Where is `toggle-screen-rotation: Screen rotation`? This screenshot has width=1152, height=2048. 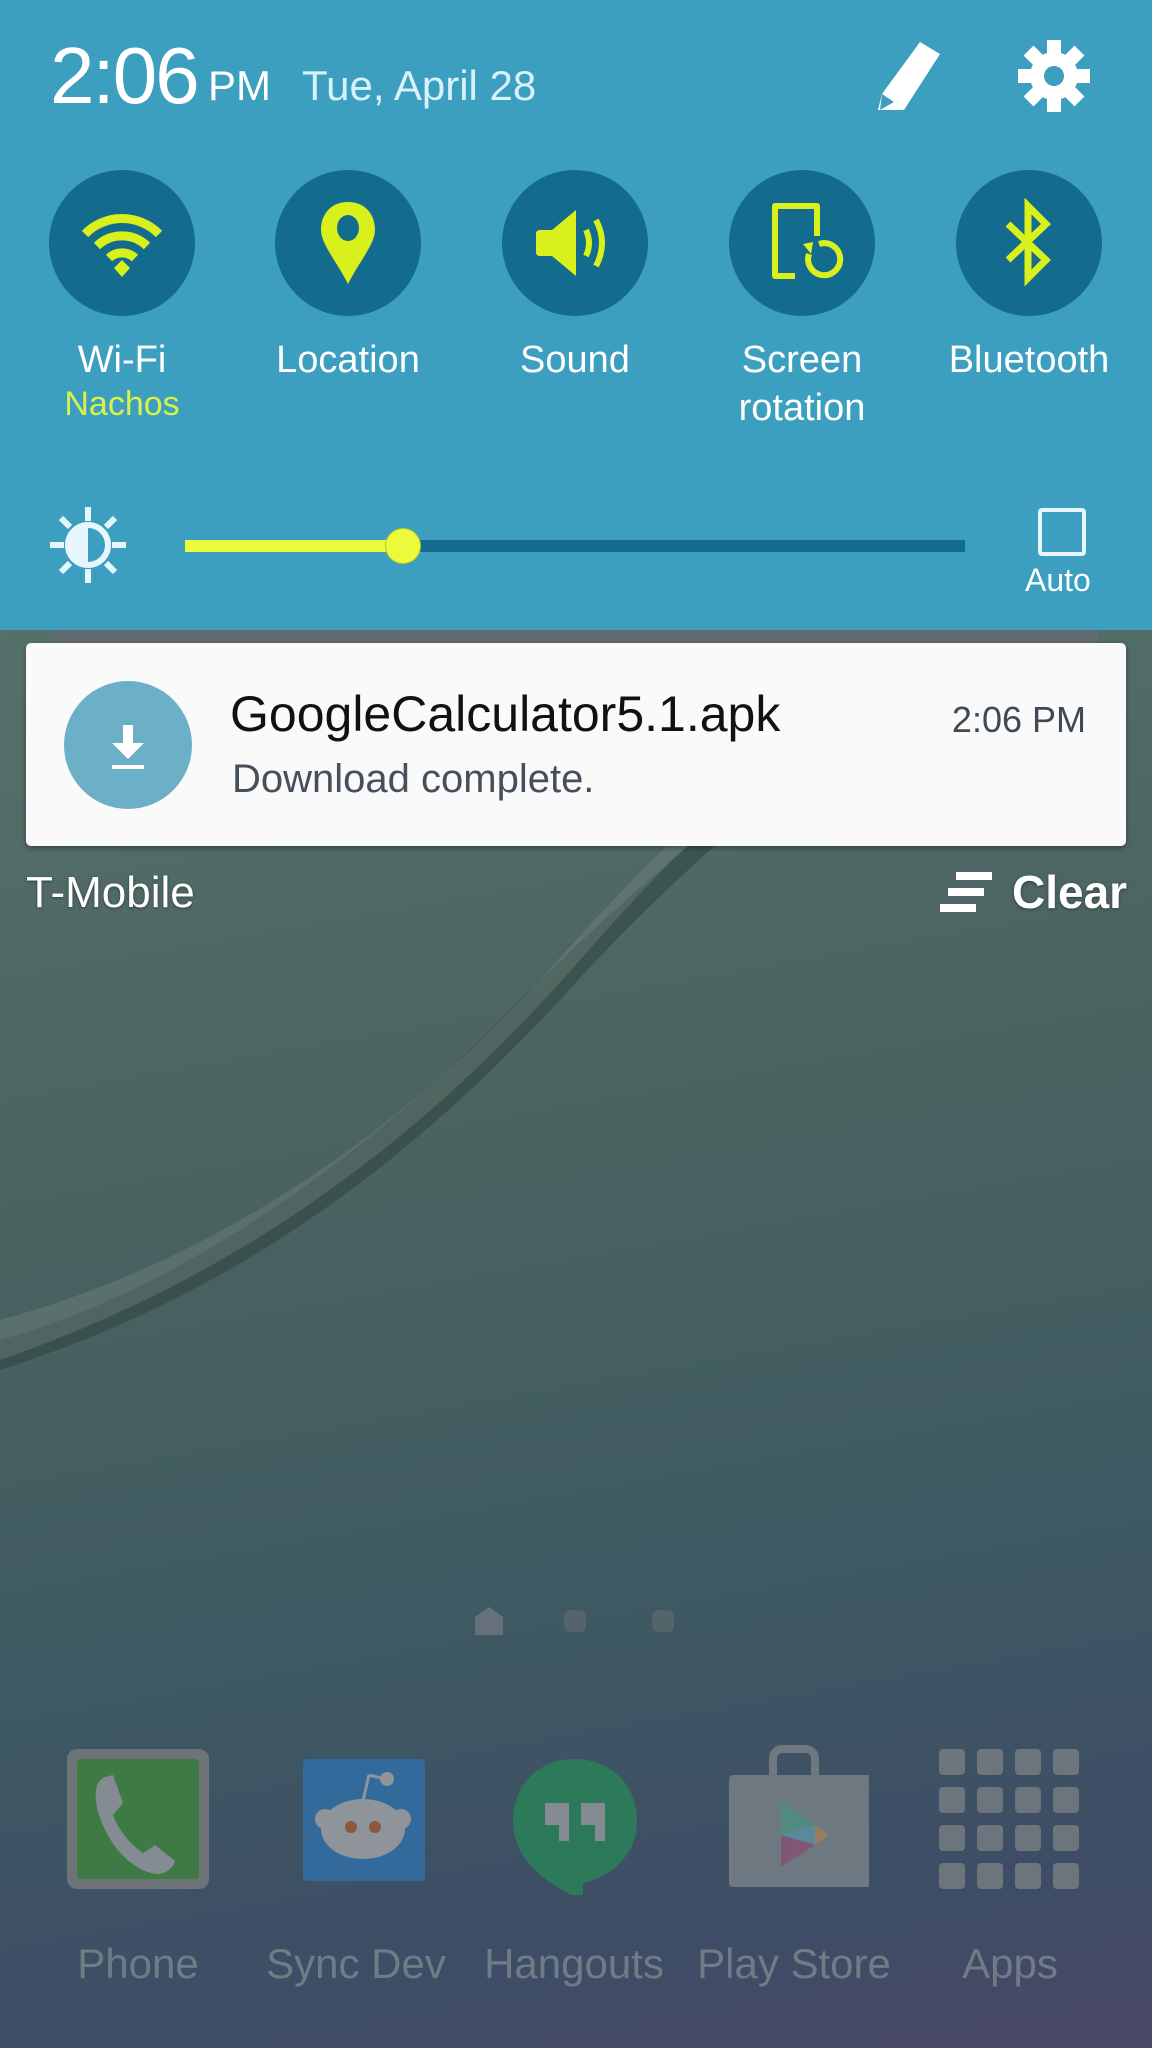
toggle-screen-rotation: Screen rotation is located at coordinates (802, 301).